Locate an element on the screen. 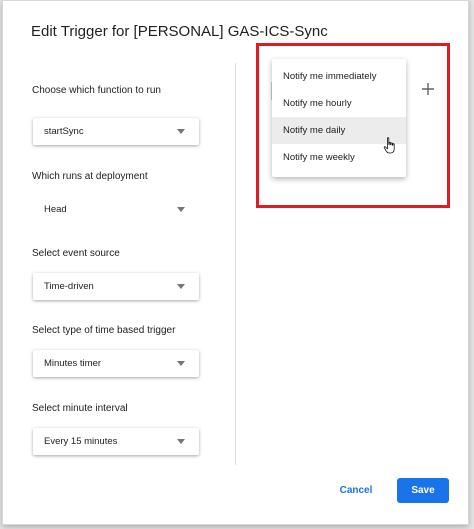  cancel-button: Cancel is located at coordinates (356, 491).